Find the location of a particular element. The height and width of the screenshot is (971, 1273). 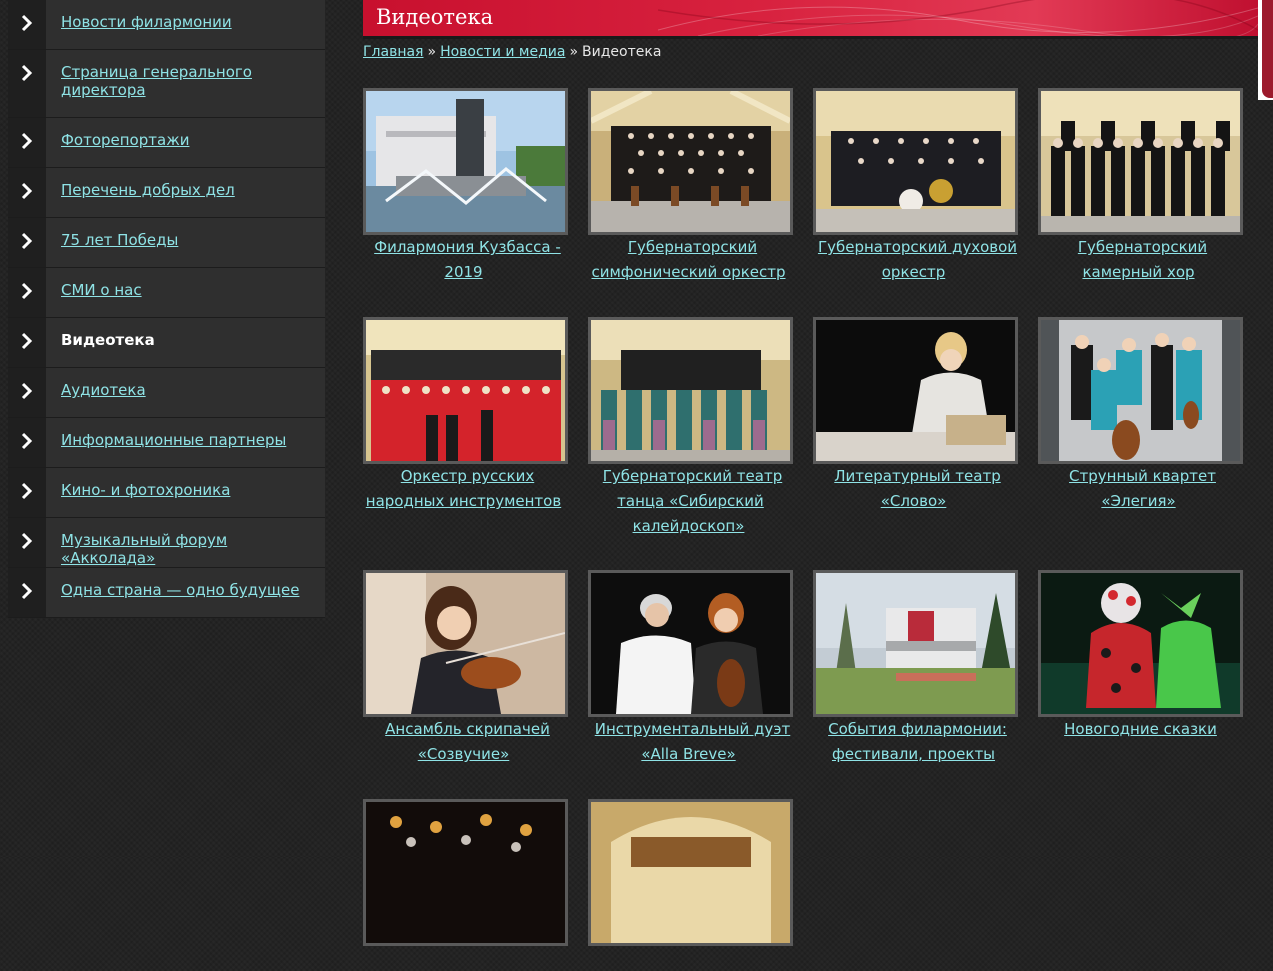

sidebar-item-label: 75 лет Победы is located at coordinates (112, 242).